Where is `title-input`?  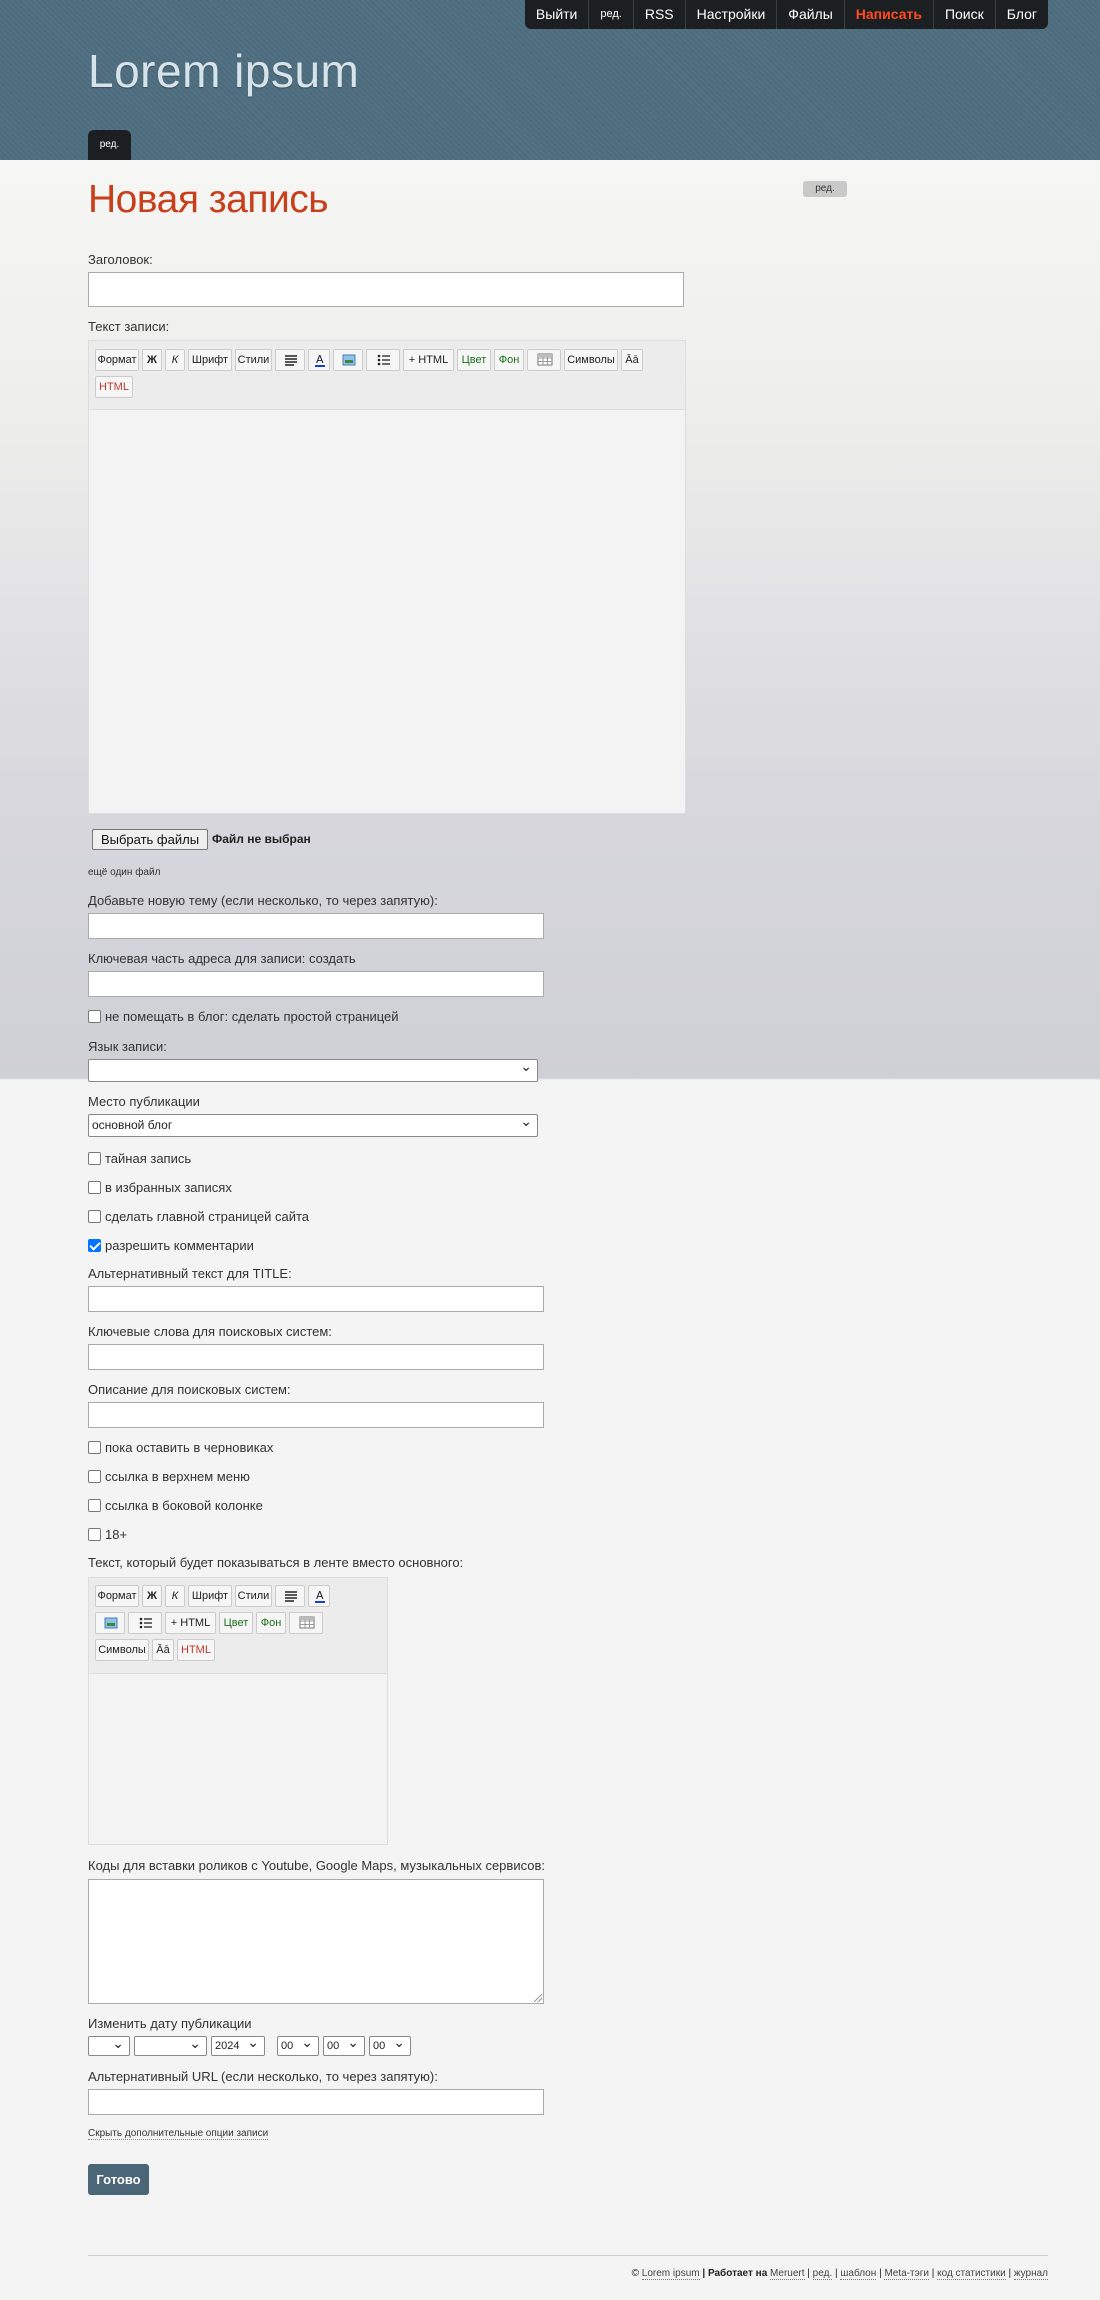 title-input is located at coordinates (386, 289).